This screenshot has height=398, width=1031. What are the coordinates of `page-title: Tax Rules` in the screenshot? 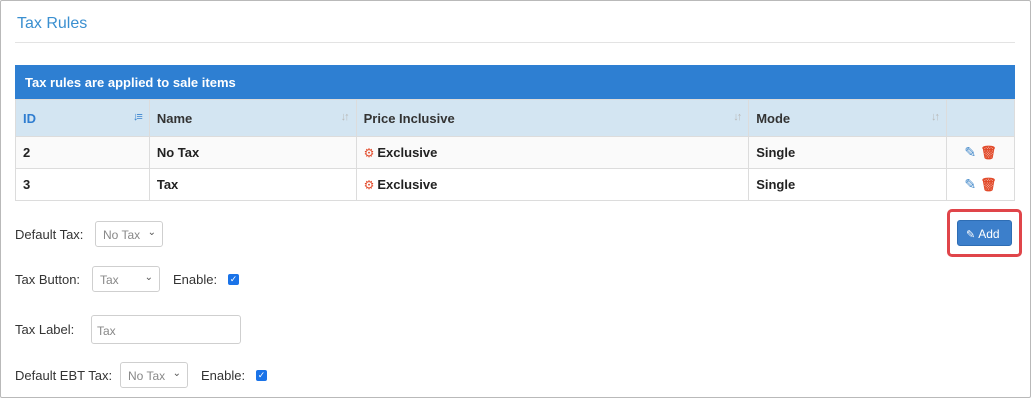 It's located at (52, 23).